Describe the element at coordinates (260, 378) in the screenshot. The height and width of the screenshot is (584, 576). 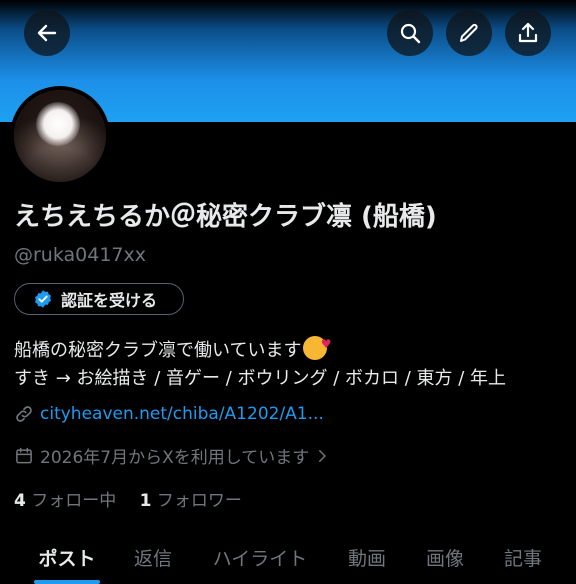
I see `bio-line-2: すき → お絵描き / 音ゲー / ボウリング / ボカロ / 東方 / 年上` at that location.